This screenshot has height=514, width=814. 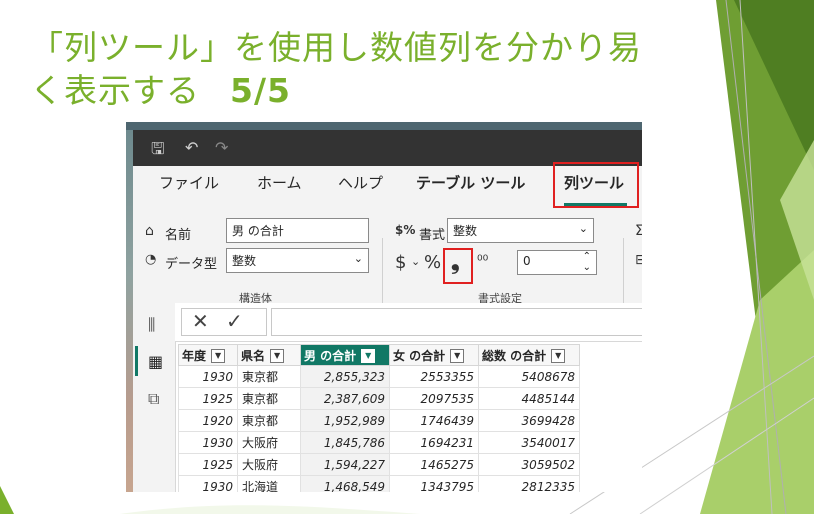 What do you see at coordinates (465, 231) in the screenshot?
I see `format-value: 整数` at bounding box center [465, 231].